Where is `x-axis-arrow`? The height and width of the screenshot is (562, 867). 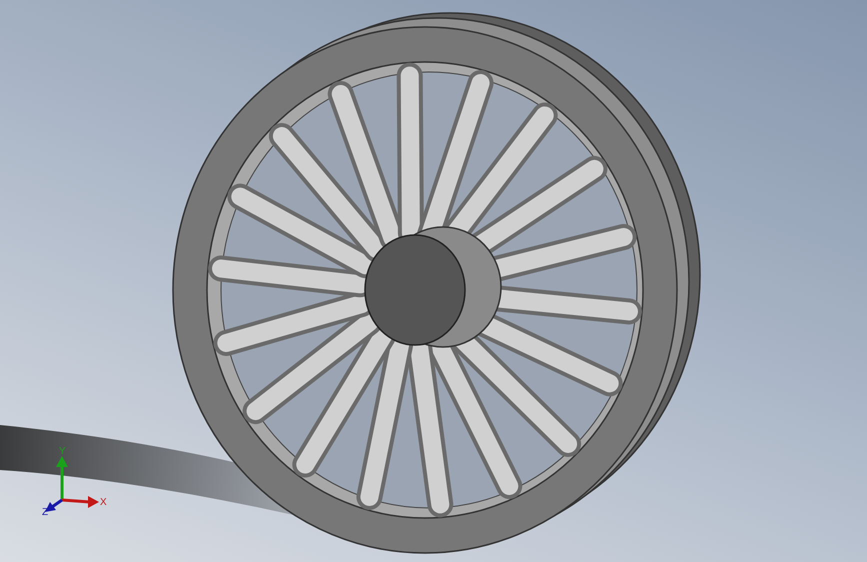 x-axis-arrow is located at coordinates (80, 502).